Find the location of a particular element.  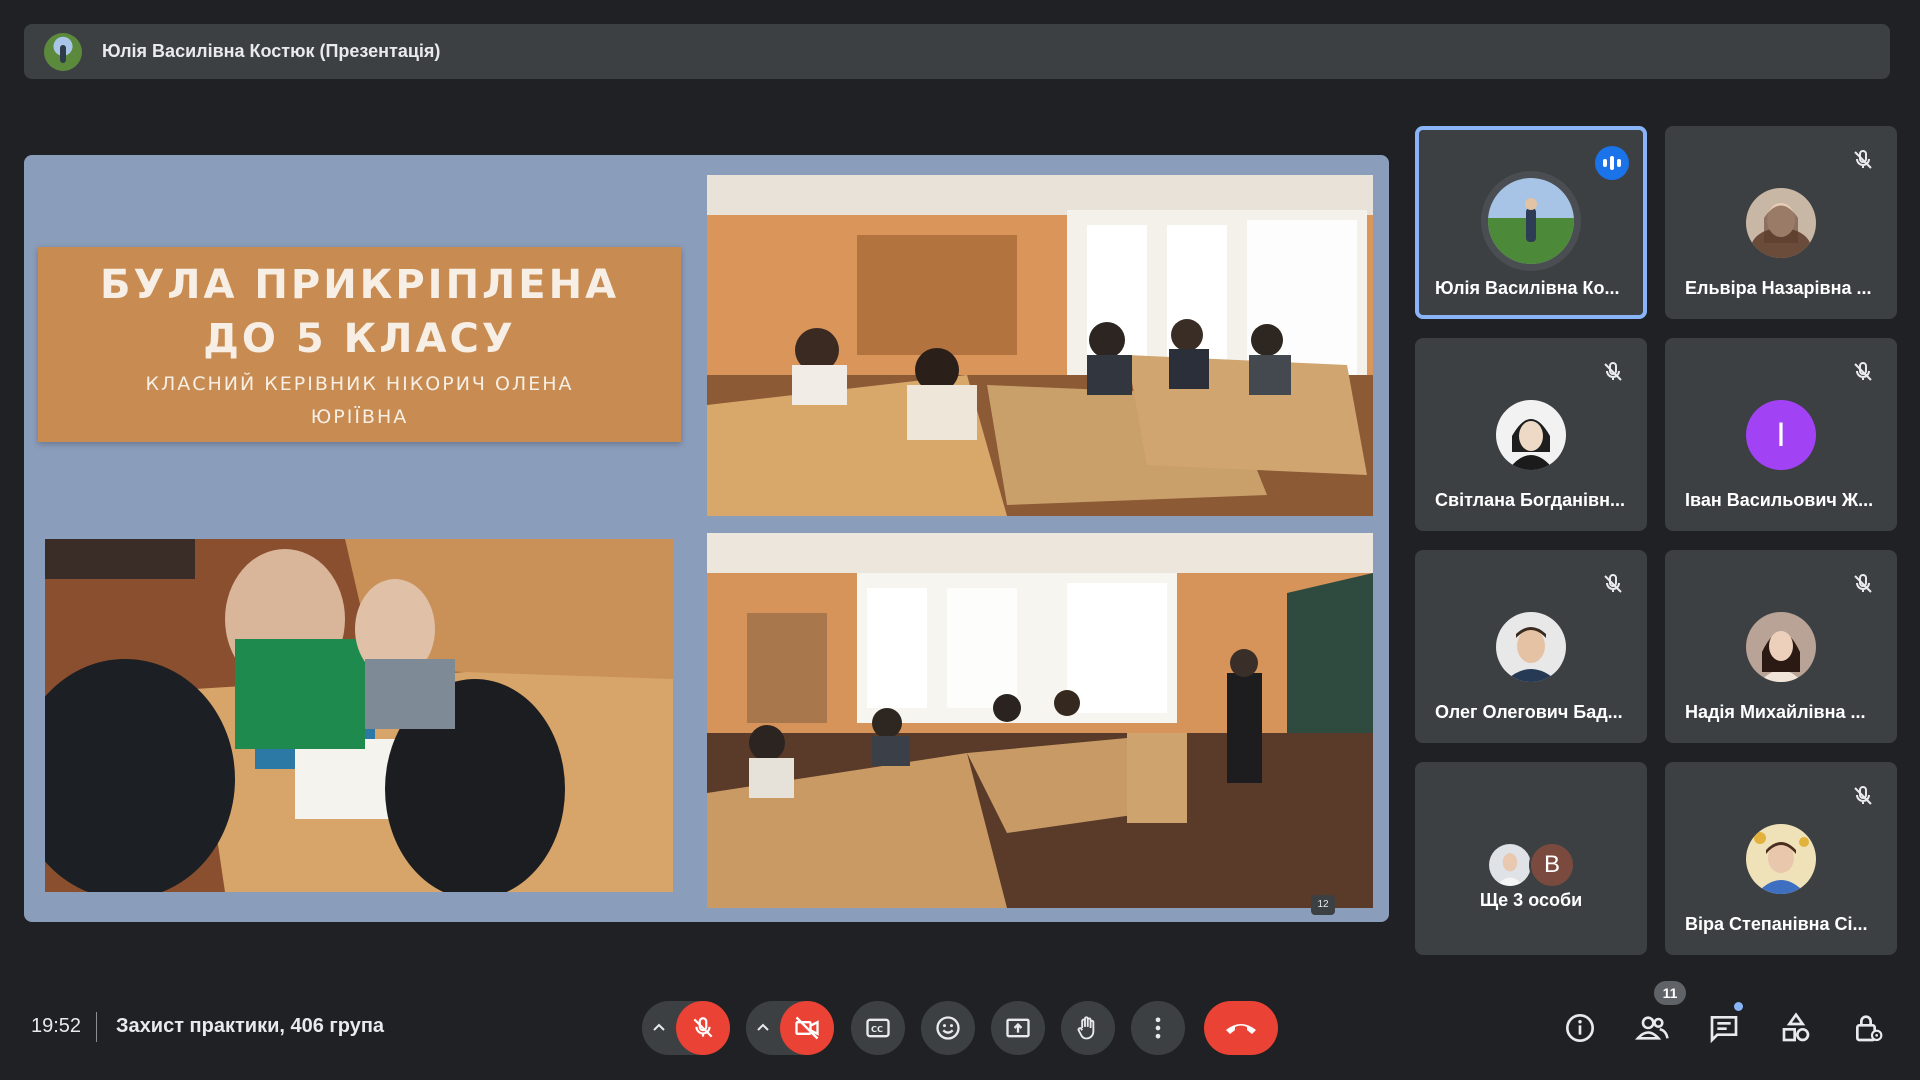

raise-hand-icon is located at coordinates (1086, 1028).